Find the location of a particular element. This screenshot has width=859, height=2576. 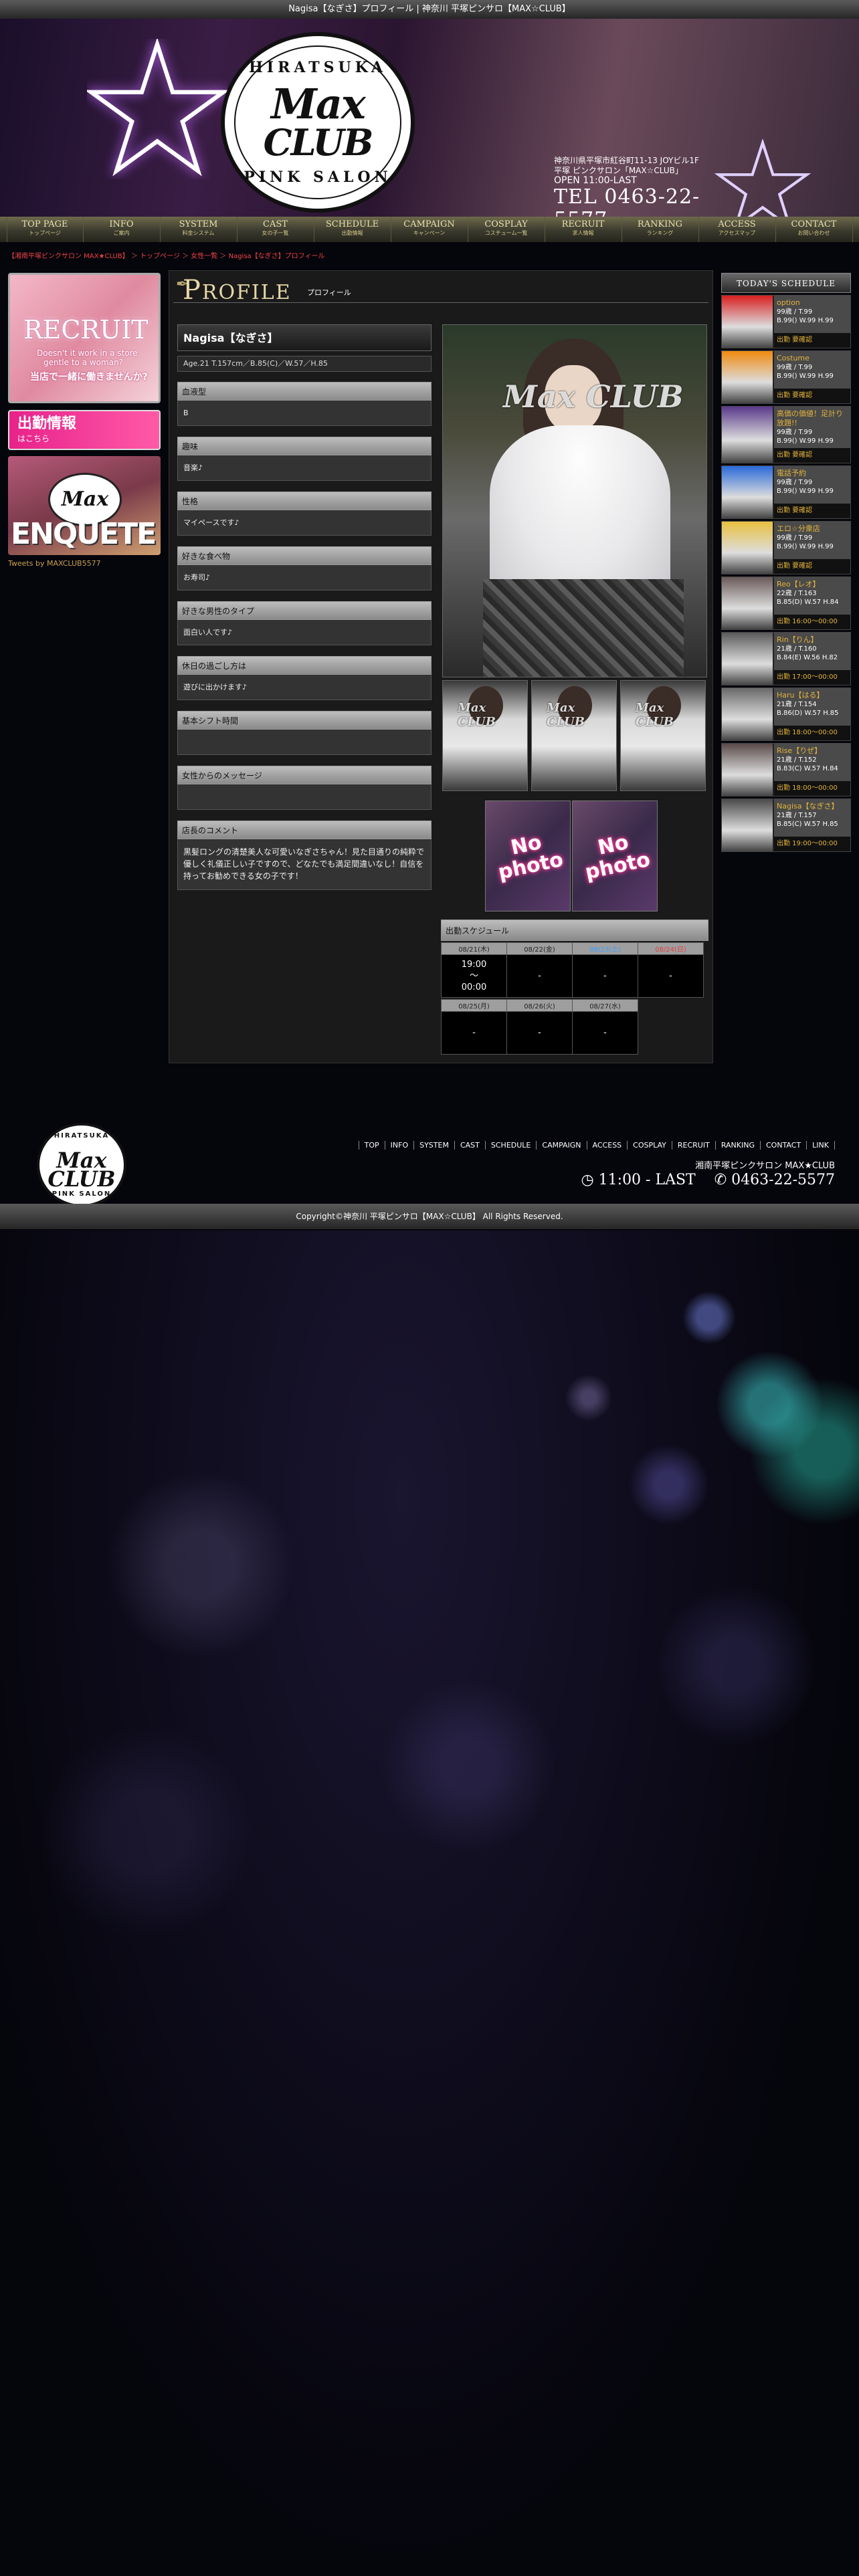

footer-hours: ◷ 11:00 - LAST is located at coordinates (638, 1180).